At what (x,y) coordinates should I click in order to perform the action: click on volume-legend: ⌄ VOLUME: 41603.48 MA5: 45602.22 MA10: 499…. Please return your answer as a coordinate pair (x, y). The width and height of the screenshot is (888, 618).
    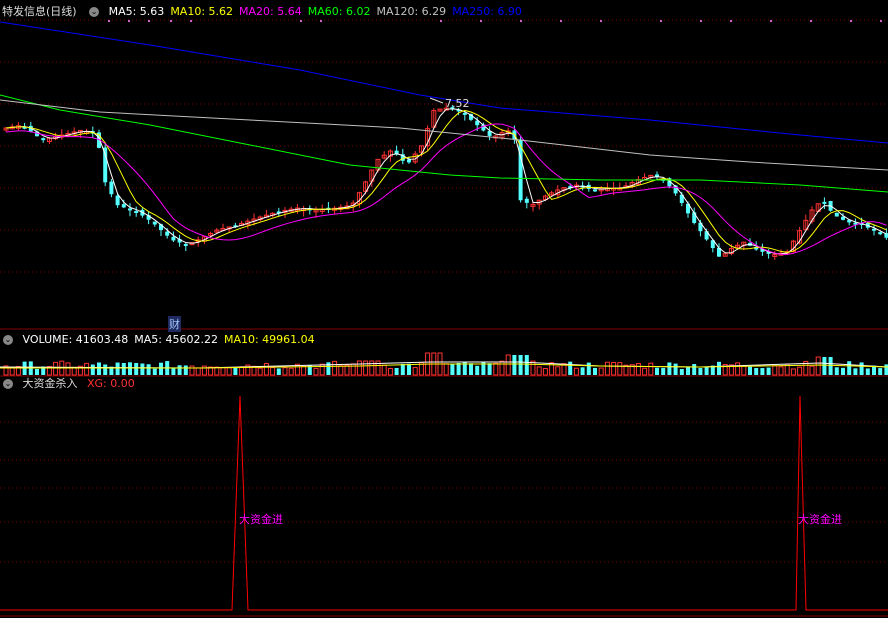
    Looking at the image, I should click on (163, 340).